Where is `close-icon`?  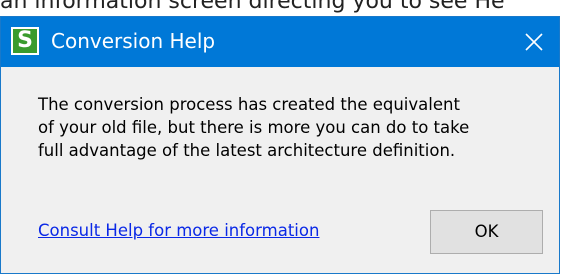
close-icon is located at coordinates (534, 42).